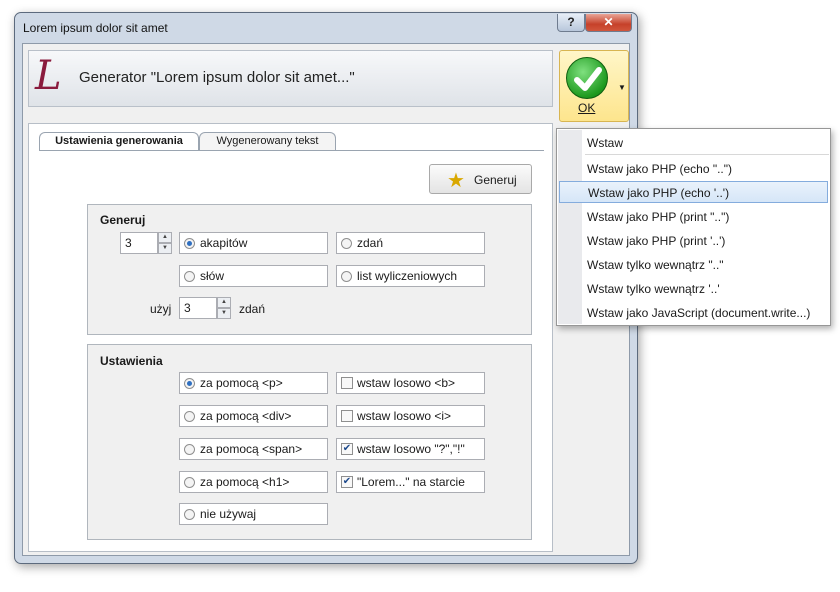 This screenshot has width=840, height=592. I want to click on option-list-wyliczeniowych: list wyliczeniowych, so click(410, 276).